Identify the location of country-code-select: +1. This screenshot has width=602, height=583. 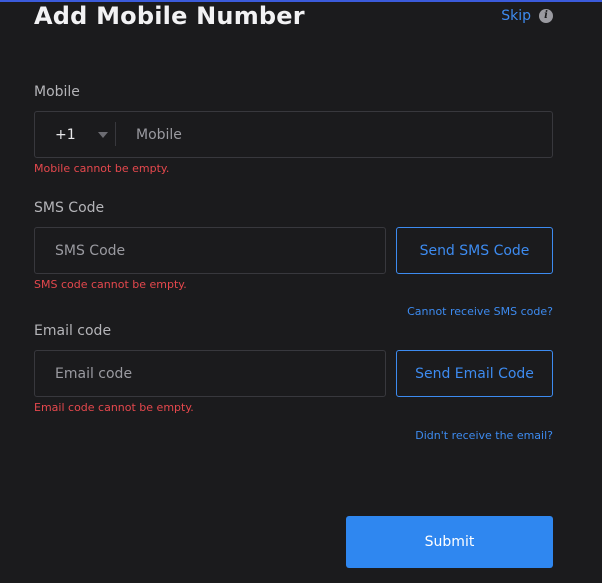
(75, 134).